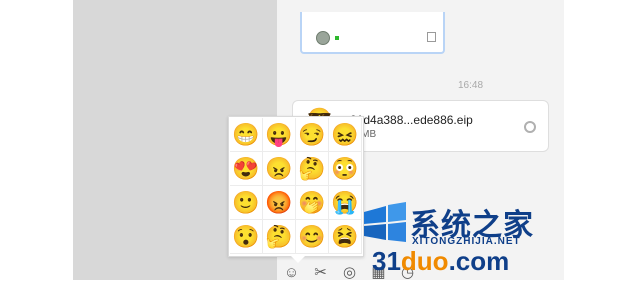 This screenshot has height=300, width=640. I want to click on watermark-domain-num: 31, so click(386, 261).